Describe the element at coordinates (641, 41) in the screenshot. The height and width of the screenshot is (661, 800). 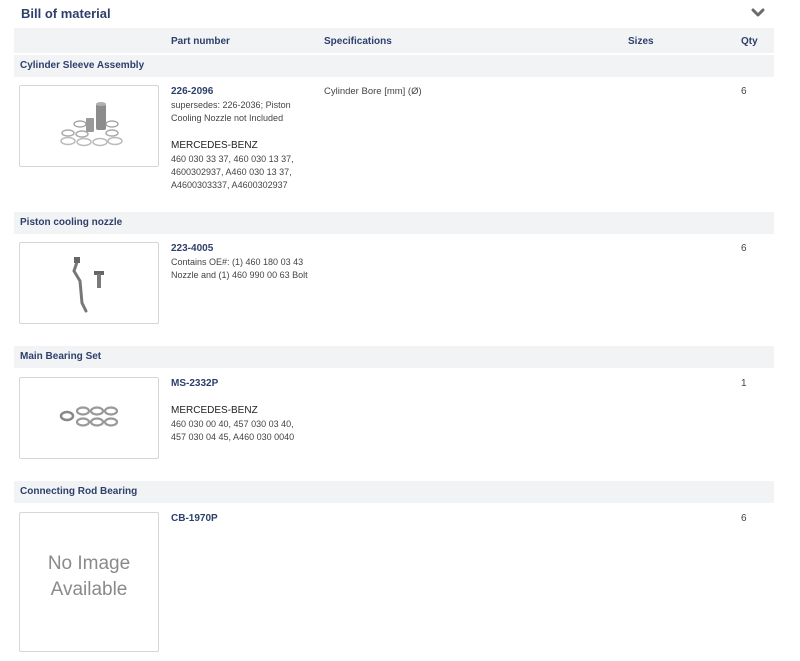
I see `col-sizes: Sizes` at that location.